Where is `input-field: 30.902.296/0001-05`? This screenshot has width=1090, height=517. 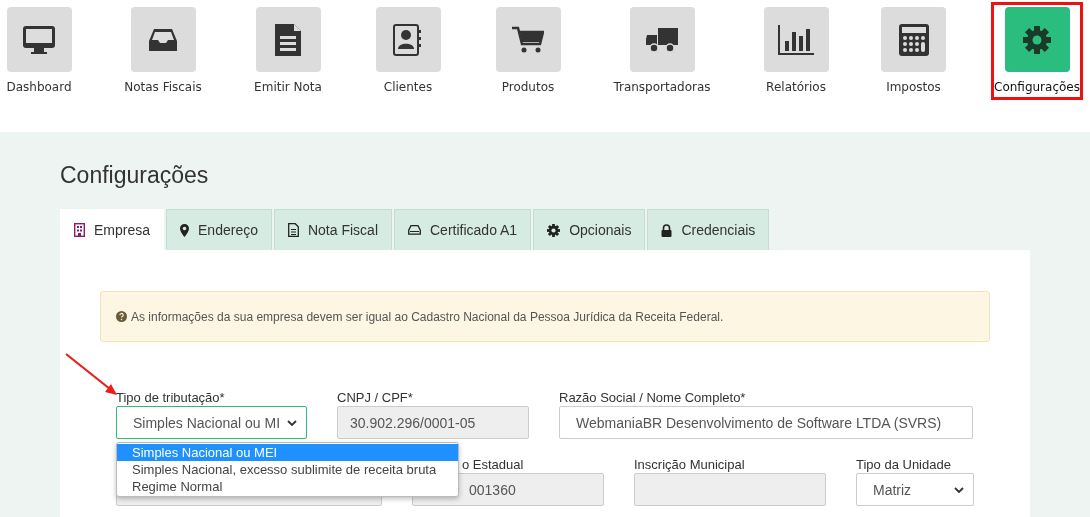
input-field: 30.902.296/0001-05 is located at coordinates (433, 422).